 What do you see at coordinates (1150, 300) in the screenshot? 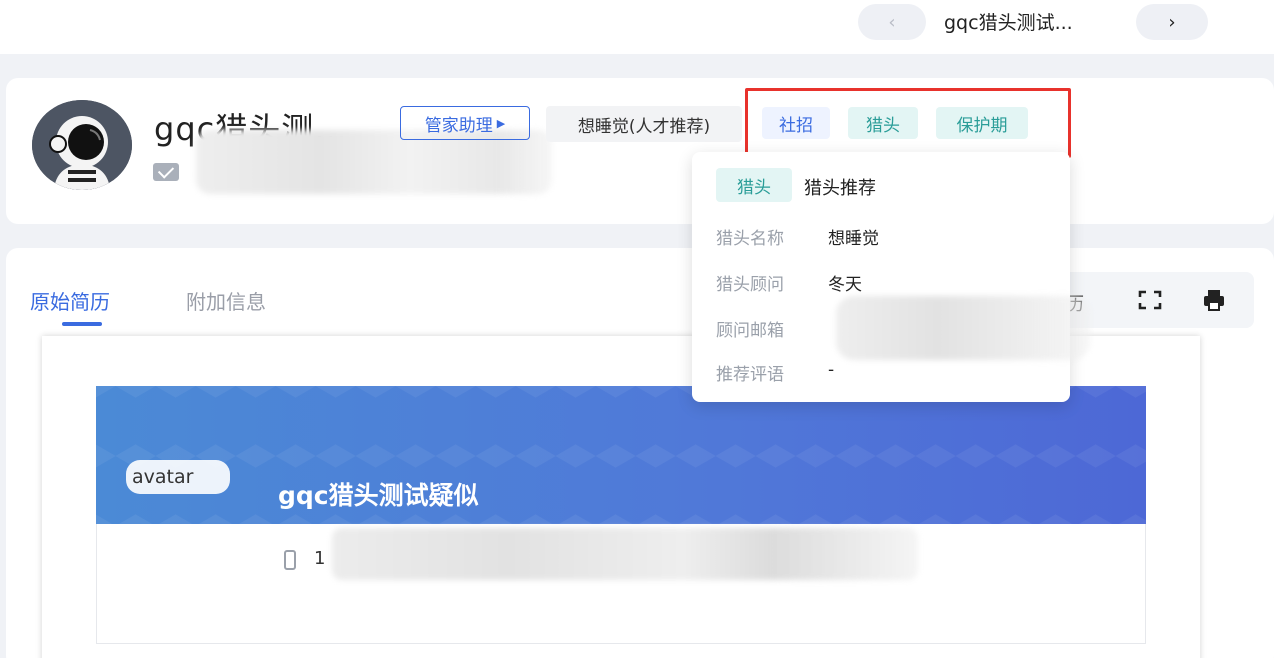
I see `fullscreen-icon` at bounding box center [1150, 300].